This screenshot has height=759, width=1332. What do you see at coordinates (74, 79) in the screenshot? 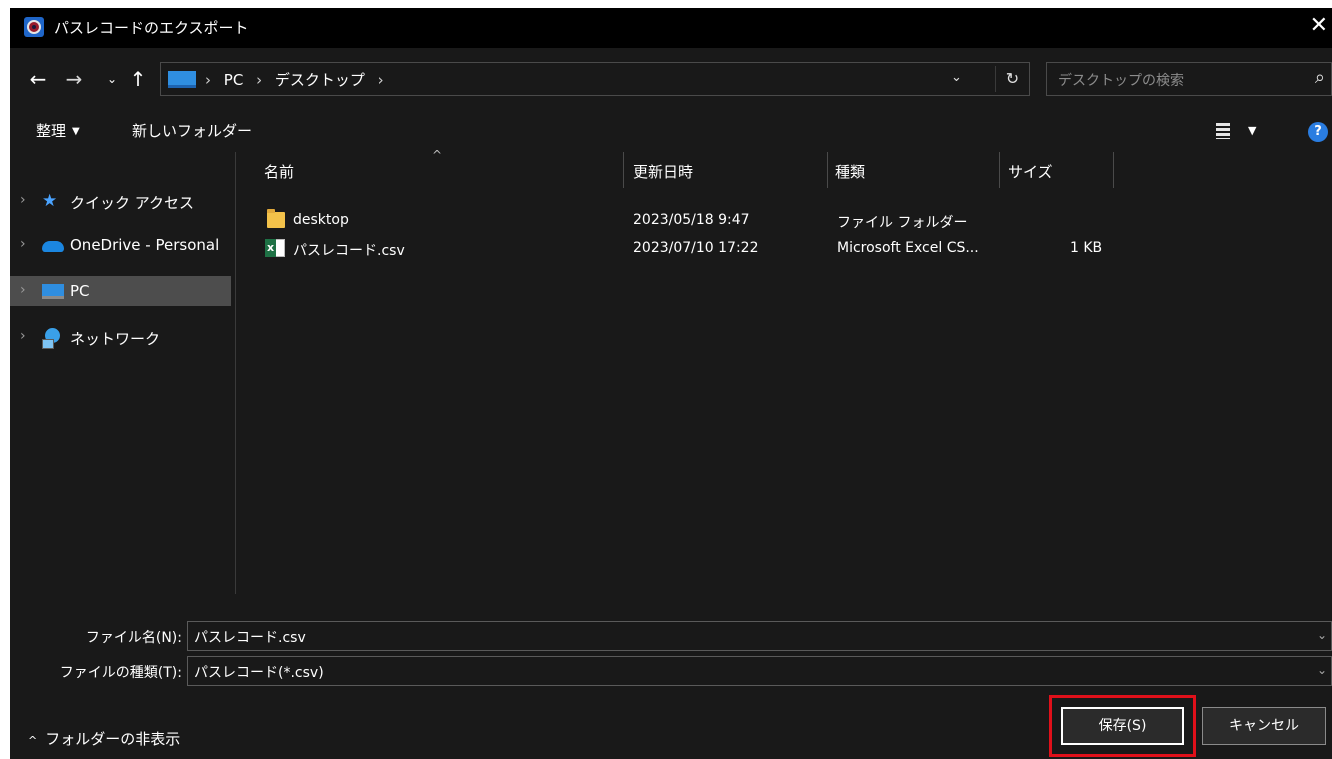
I see `forward-arrow-icon: →` at bounding box center [74, 79].